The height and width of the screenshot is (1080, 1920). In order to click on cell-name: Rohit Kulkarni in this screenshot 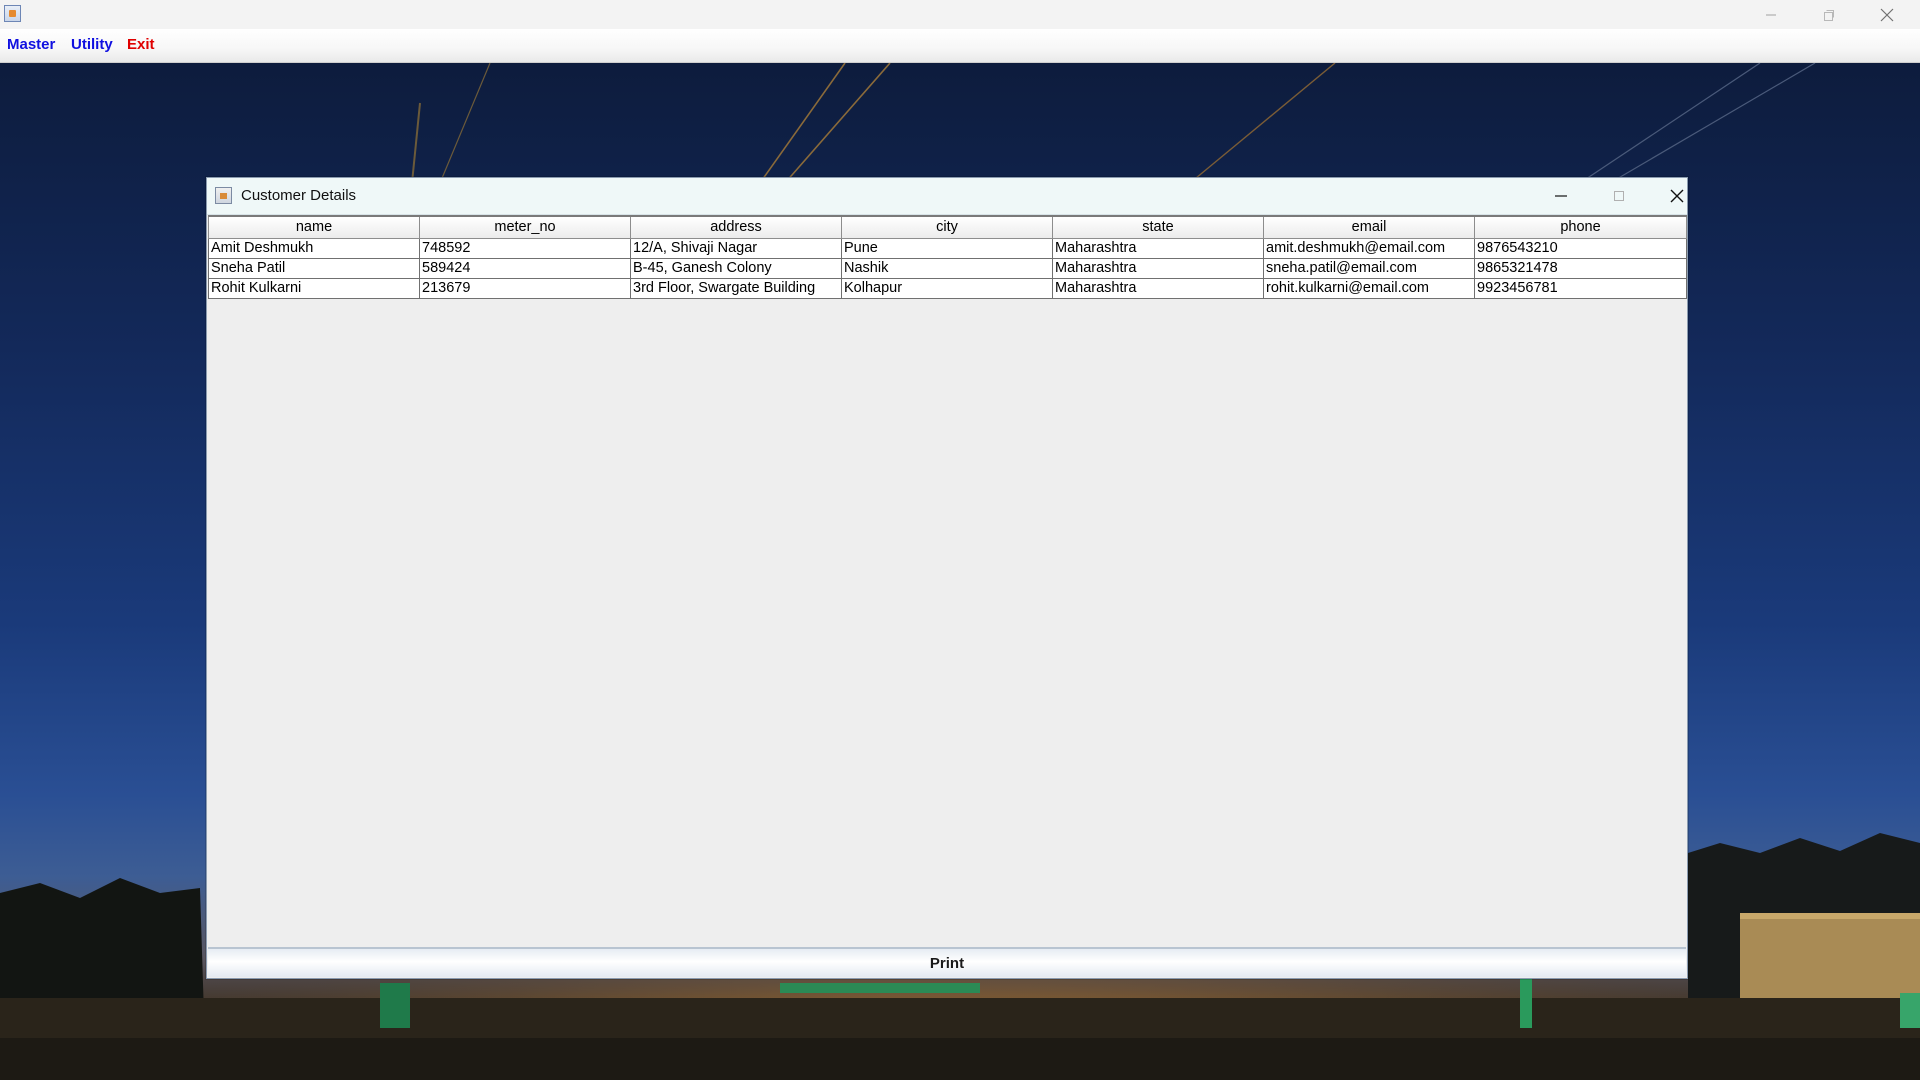, I will do `click(314, 288)`.